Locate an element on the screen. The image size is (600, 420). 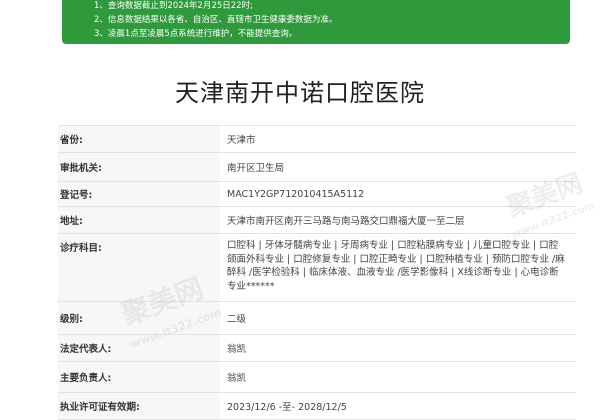
row-registration-number: 登记号: MAC1Y2GP712010415A5112 is located at coordinates (317, 194).